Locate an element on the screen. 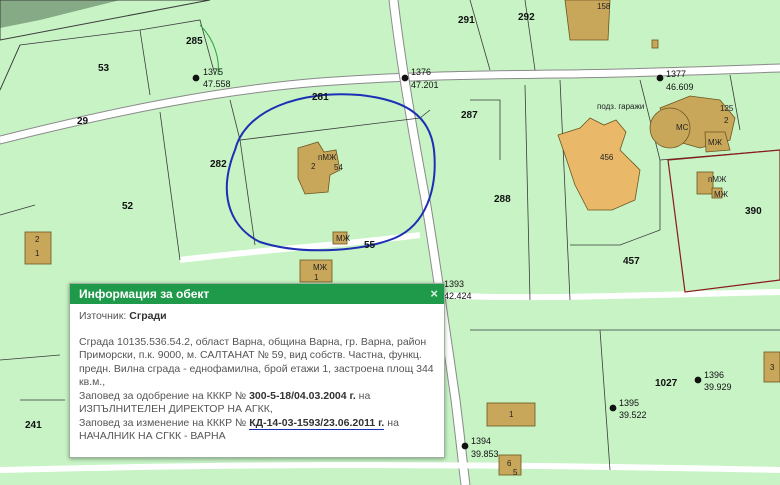 This screenshot has height=485, width=780. point-value: 39.853 is located at coordinates (485, 454).